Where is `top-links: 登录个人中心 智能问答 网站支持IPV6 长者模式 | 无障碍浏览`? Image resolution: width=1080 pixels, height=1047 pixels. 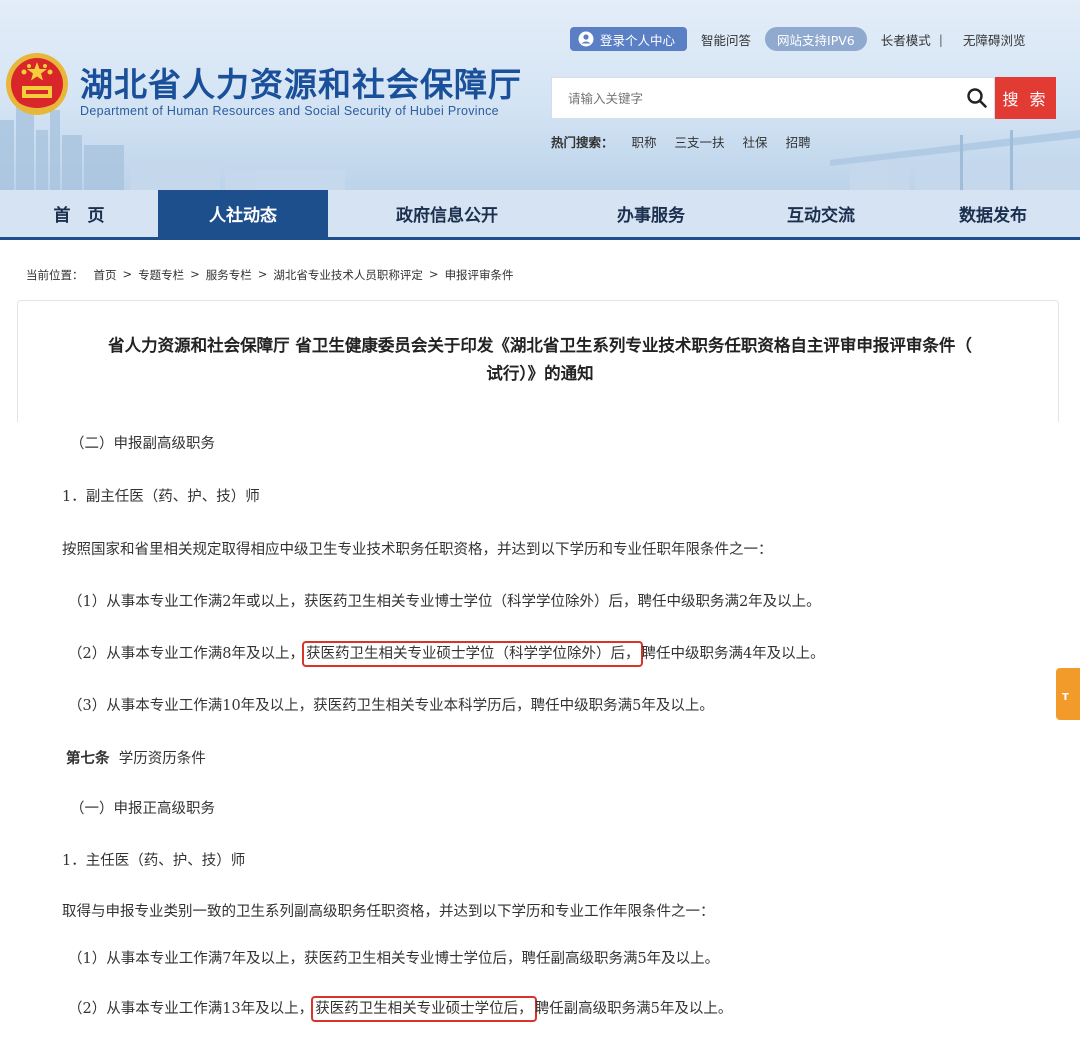
top-links: 登录个人中心 智能问答 网站支持IPV6 长者模式 | 无障碍浏览 is located at coordinates (798, 39).